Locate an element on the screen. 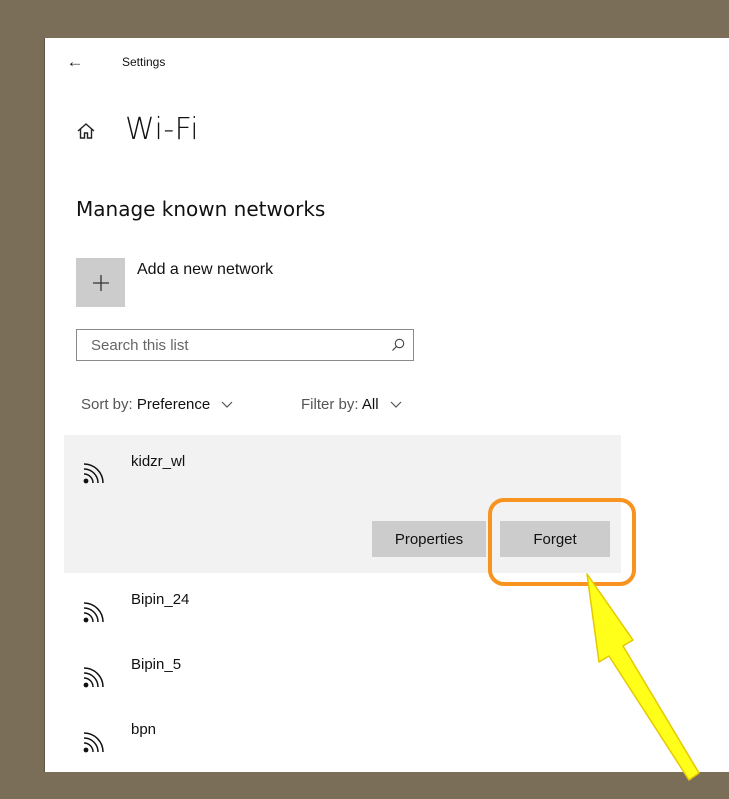 The image size is (729, 799). network-name: Bipin_24 is located at coordinates (160, 599).